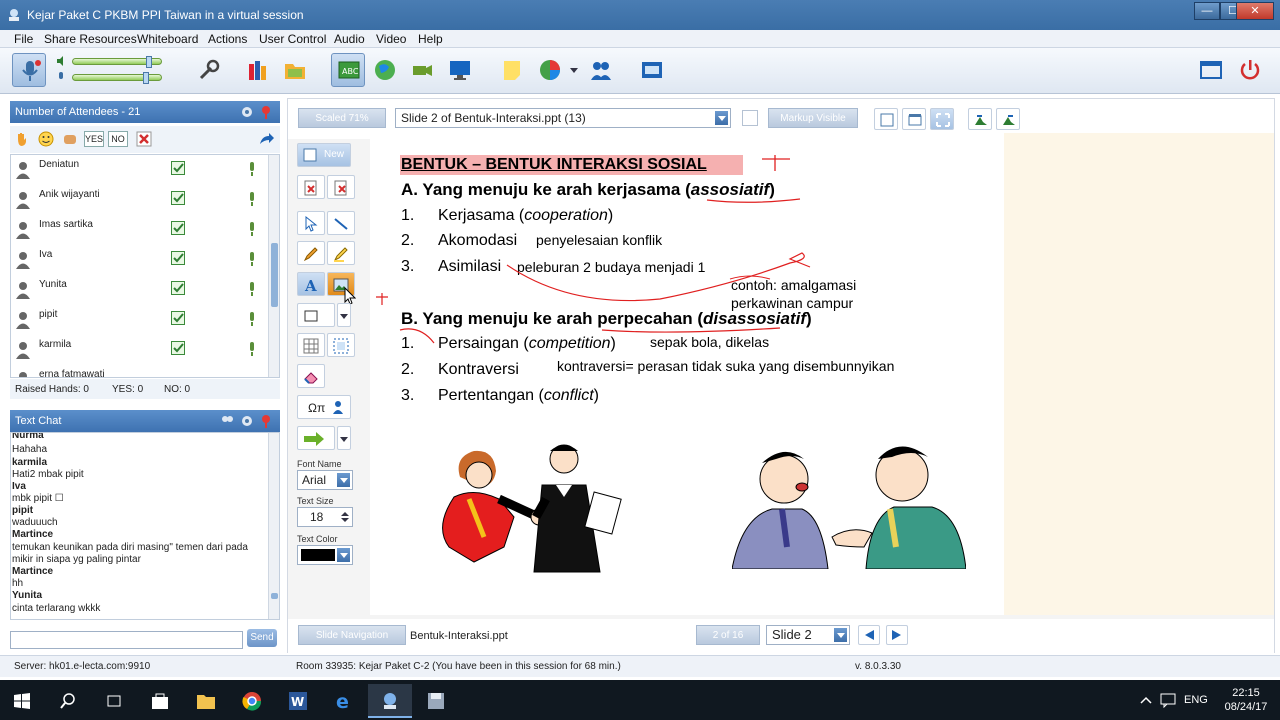  Describe the element at coordinates (90, 39) in the screenshot. I see `menu-share-resources: Share Resources` at that location.